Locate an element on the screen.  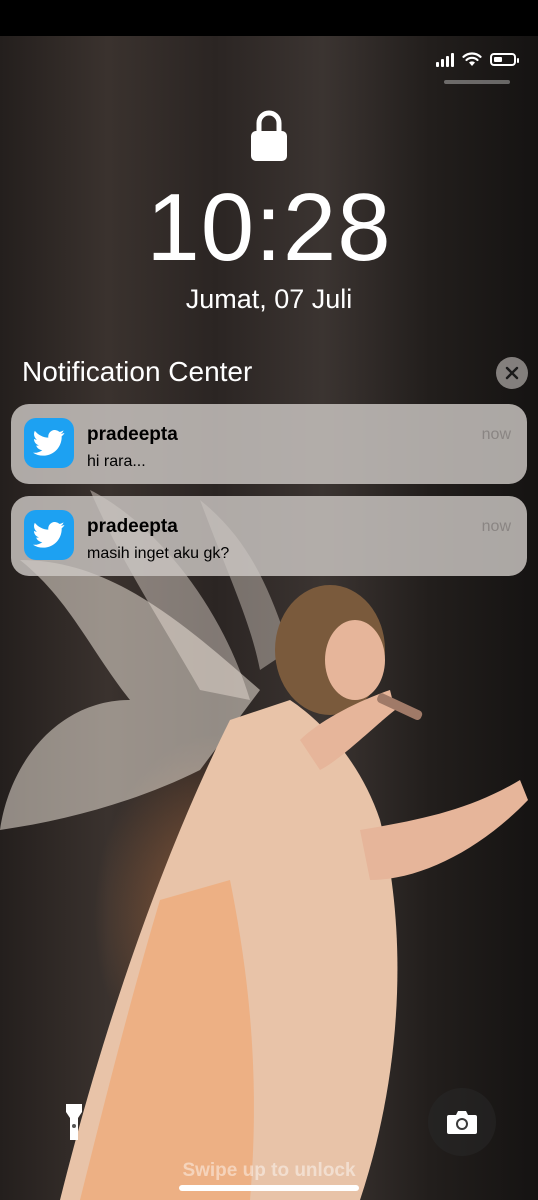
lock-icon is located at coordinates (269, 135).